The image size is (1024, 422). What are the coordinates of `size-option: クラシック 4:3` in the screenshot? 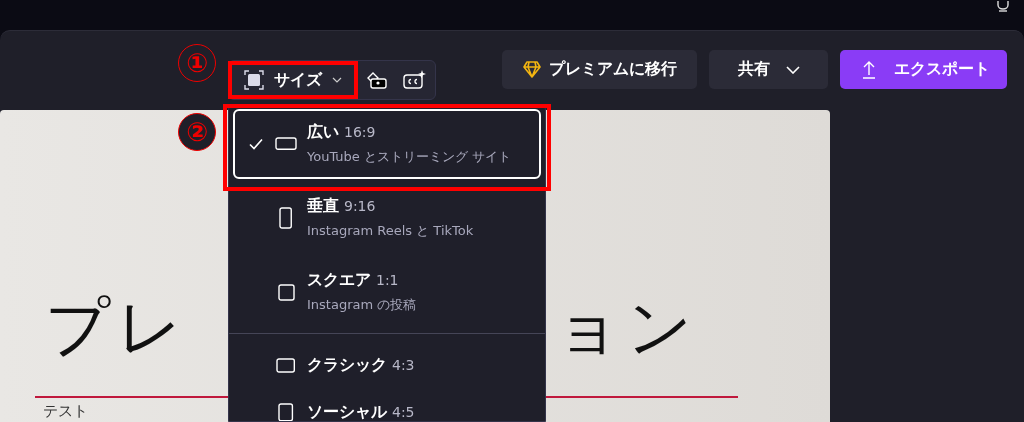 It's located at (387, 365).